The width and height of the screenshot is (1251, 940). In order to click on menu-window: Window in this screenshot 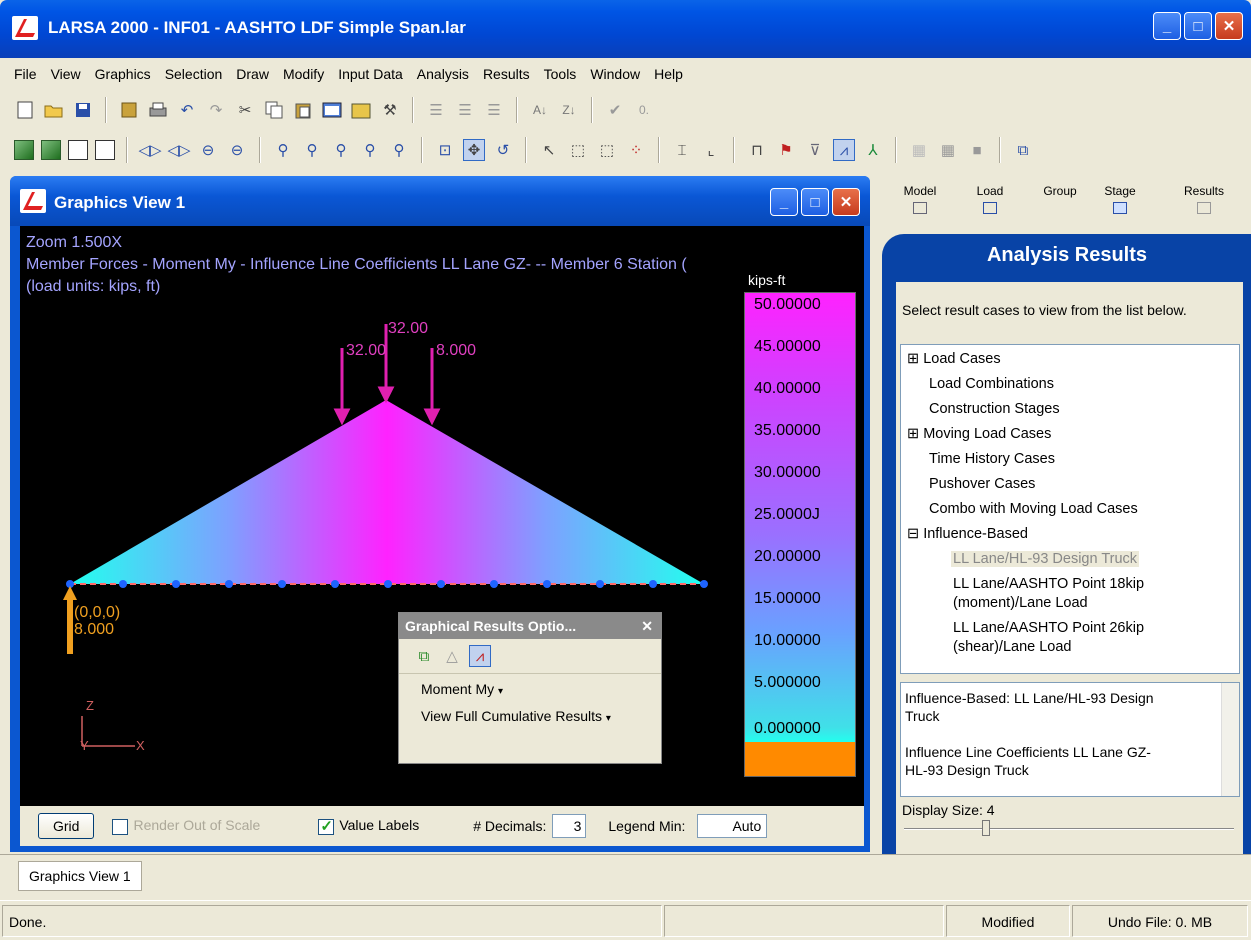, I will do `click(615, 74)`.